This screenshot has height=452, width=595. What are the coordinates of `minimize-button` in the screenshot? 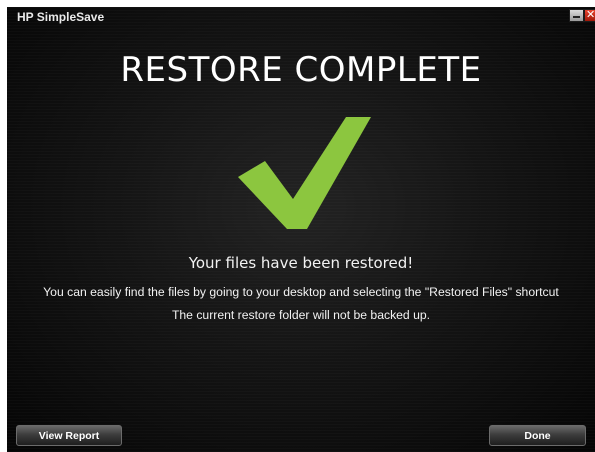 It's located at (576, 15).